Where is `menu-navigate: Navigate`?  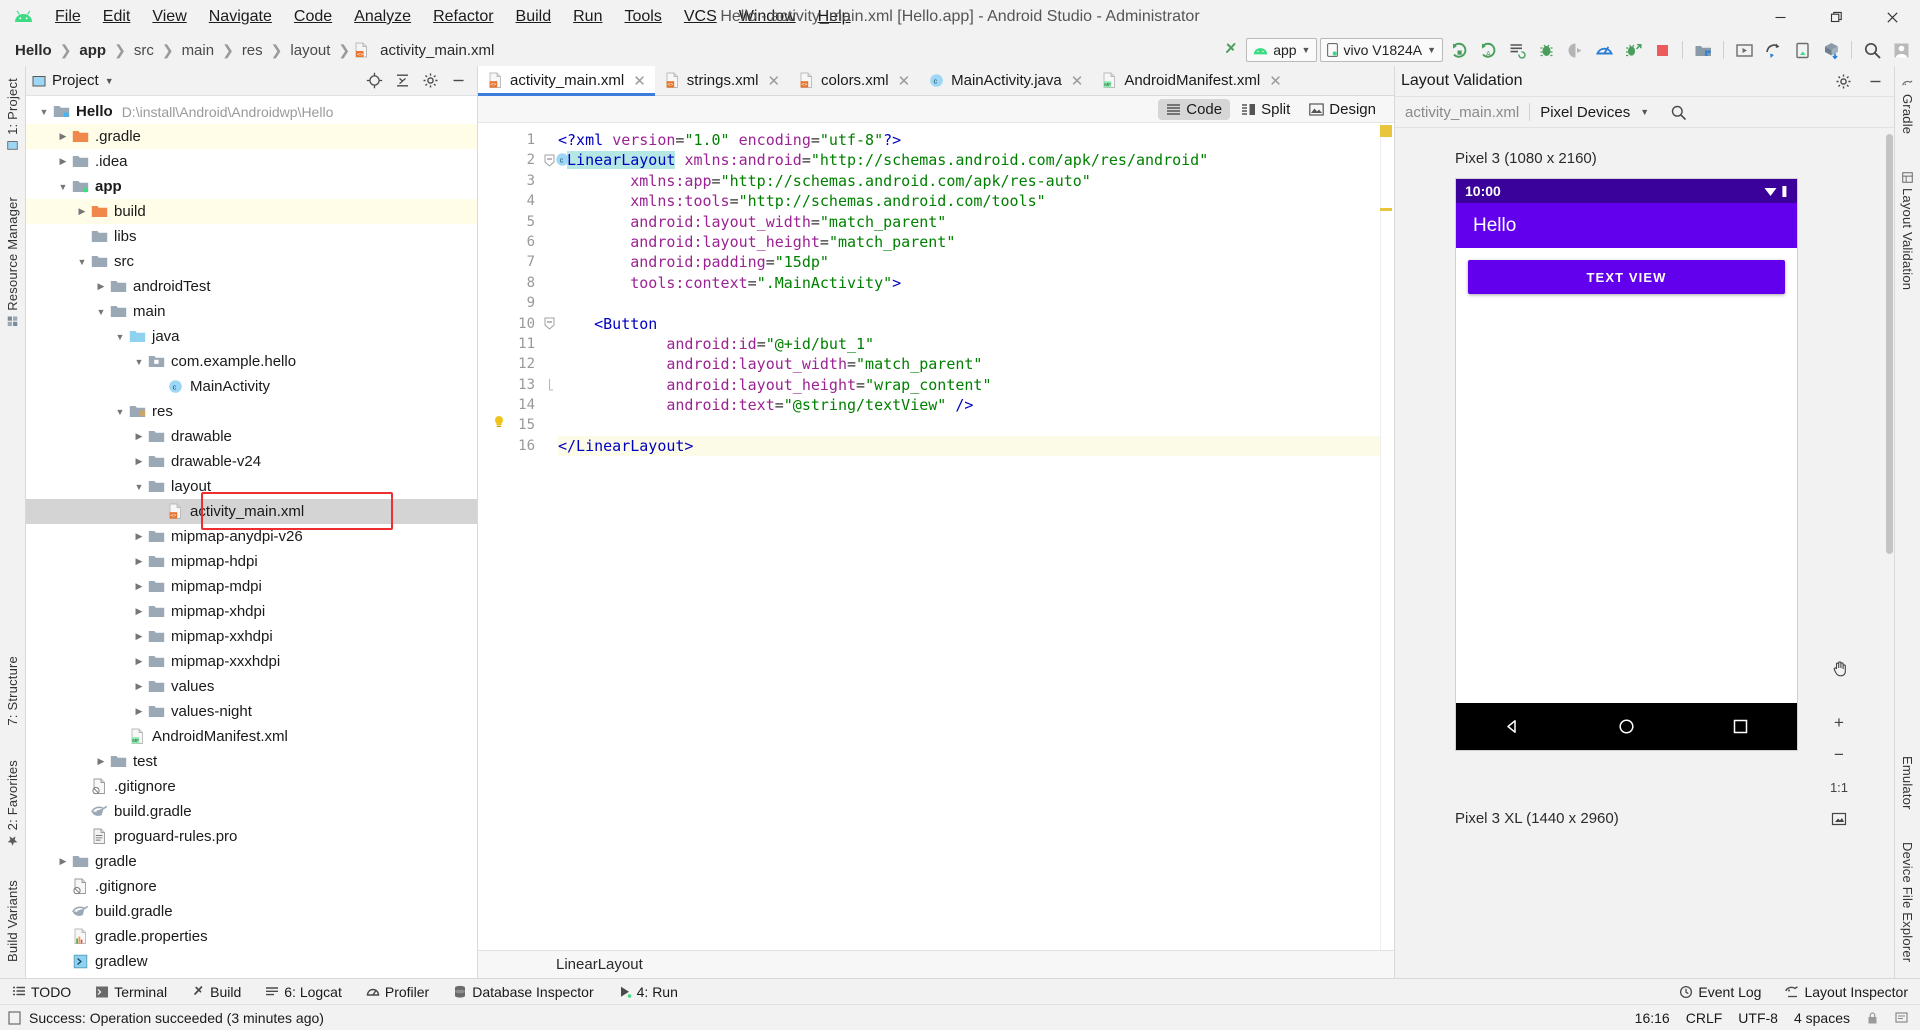 menu-navigate: Navigate is located at coordinates (240, 17).